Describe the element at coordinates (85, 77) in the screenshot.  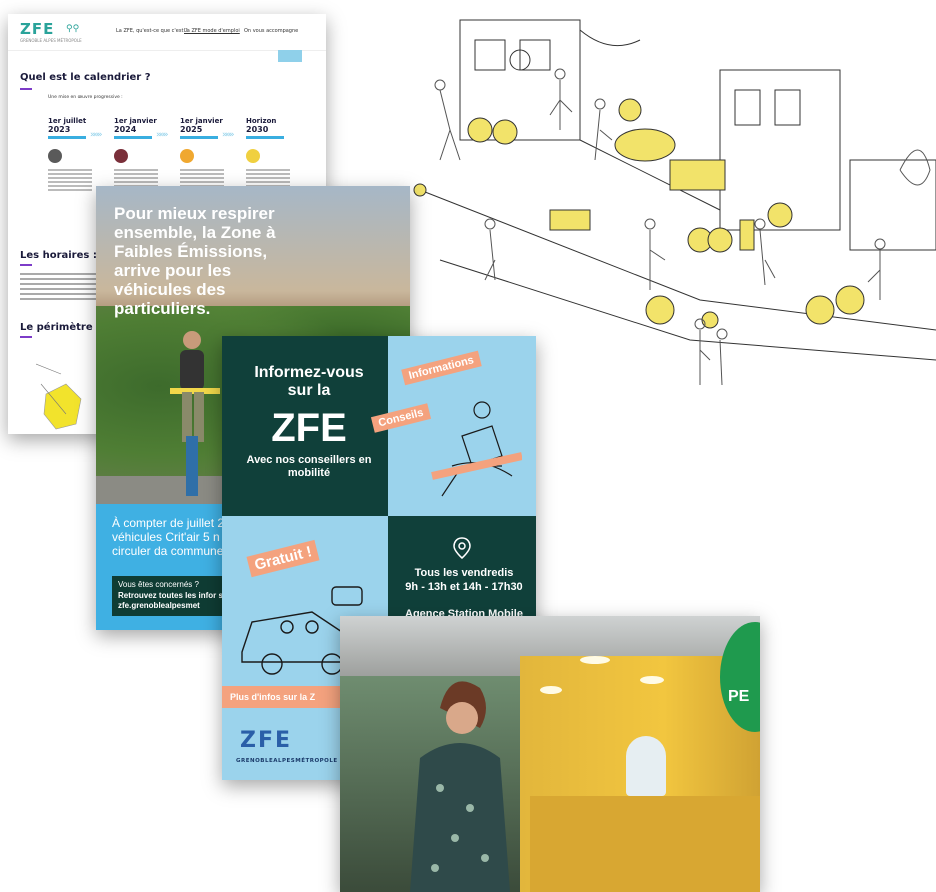
I see `calendar-heading: Quel est le calendrier ?` at that location.